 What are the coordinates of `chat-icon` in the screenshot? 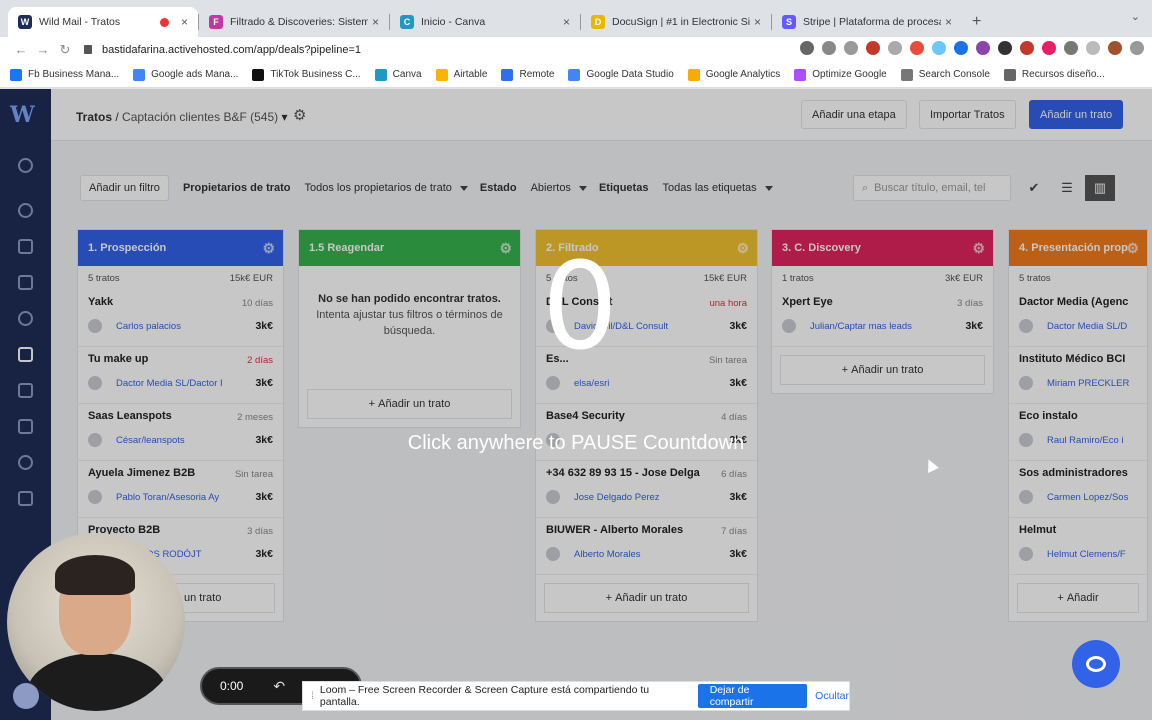 It's located at (1096, 664).